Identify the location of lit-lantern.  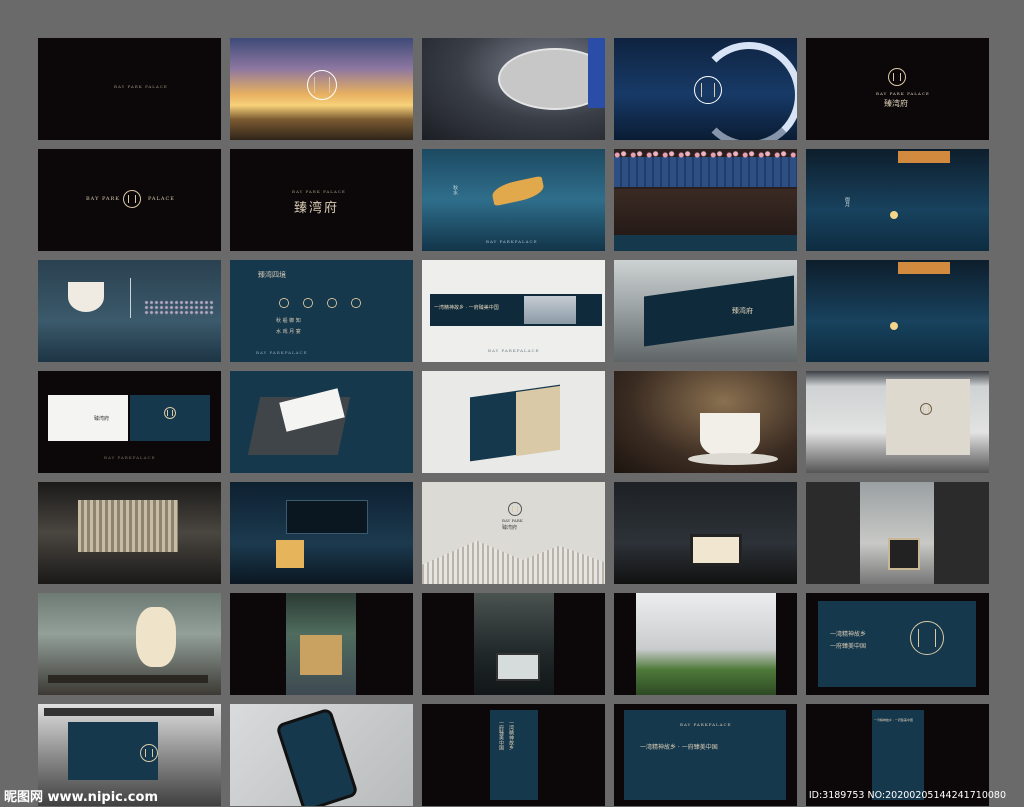
(290, 554).